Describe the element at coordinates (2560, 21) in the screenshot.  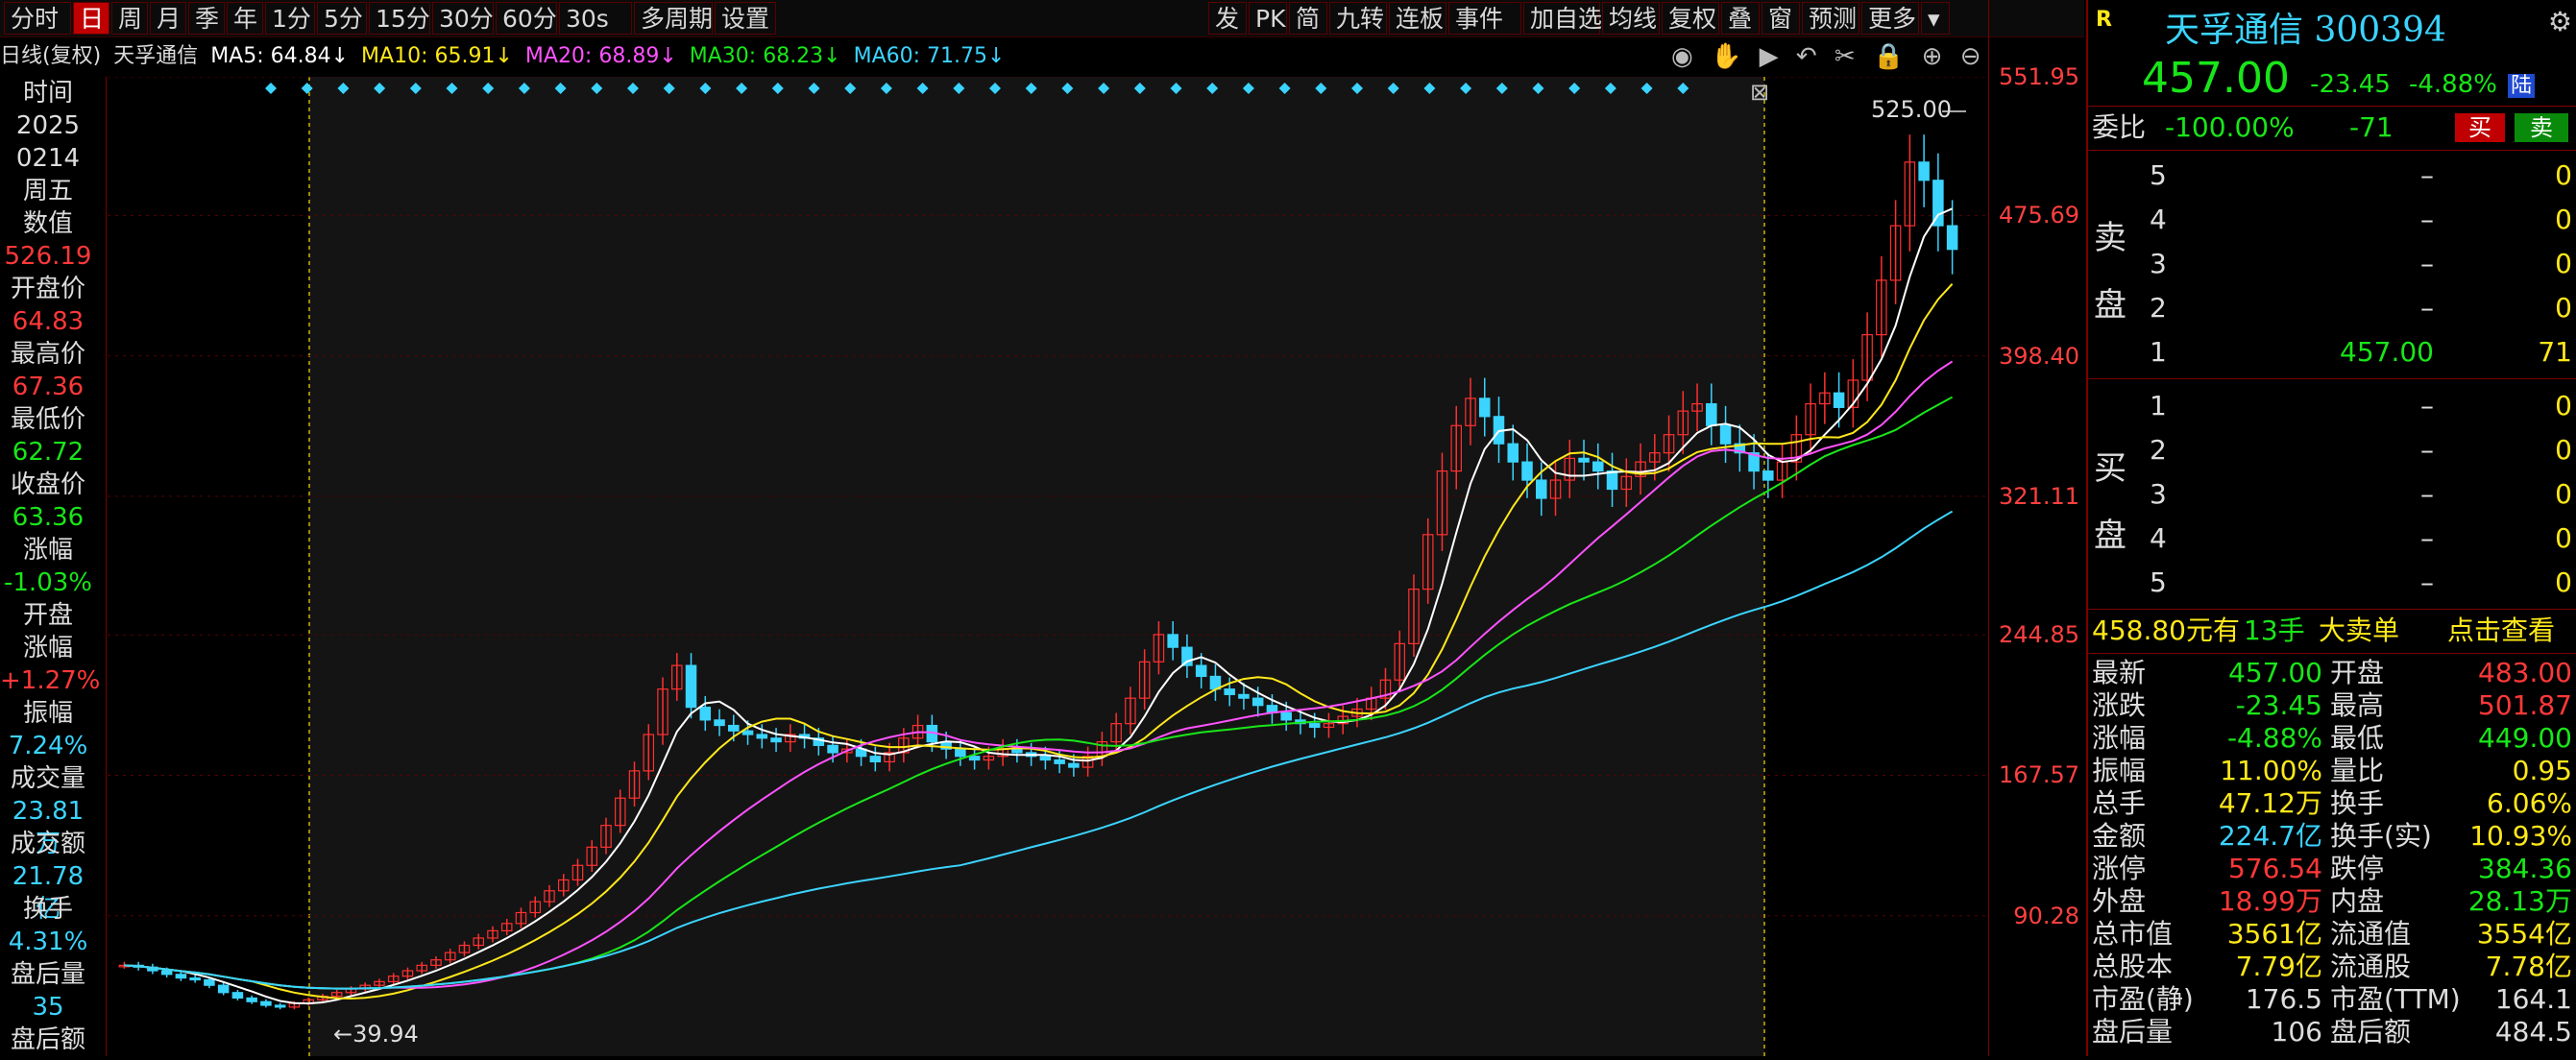
I see `gear-icon: ⚙` at that location.